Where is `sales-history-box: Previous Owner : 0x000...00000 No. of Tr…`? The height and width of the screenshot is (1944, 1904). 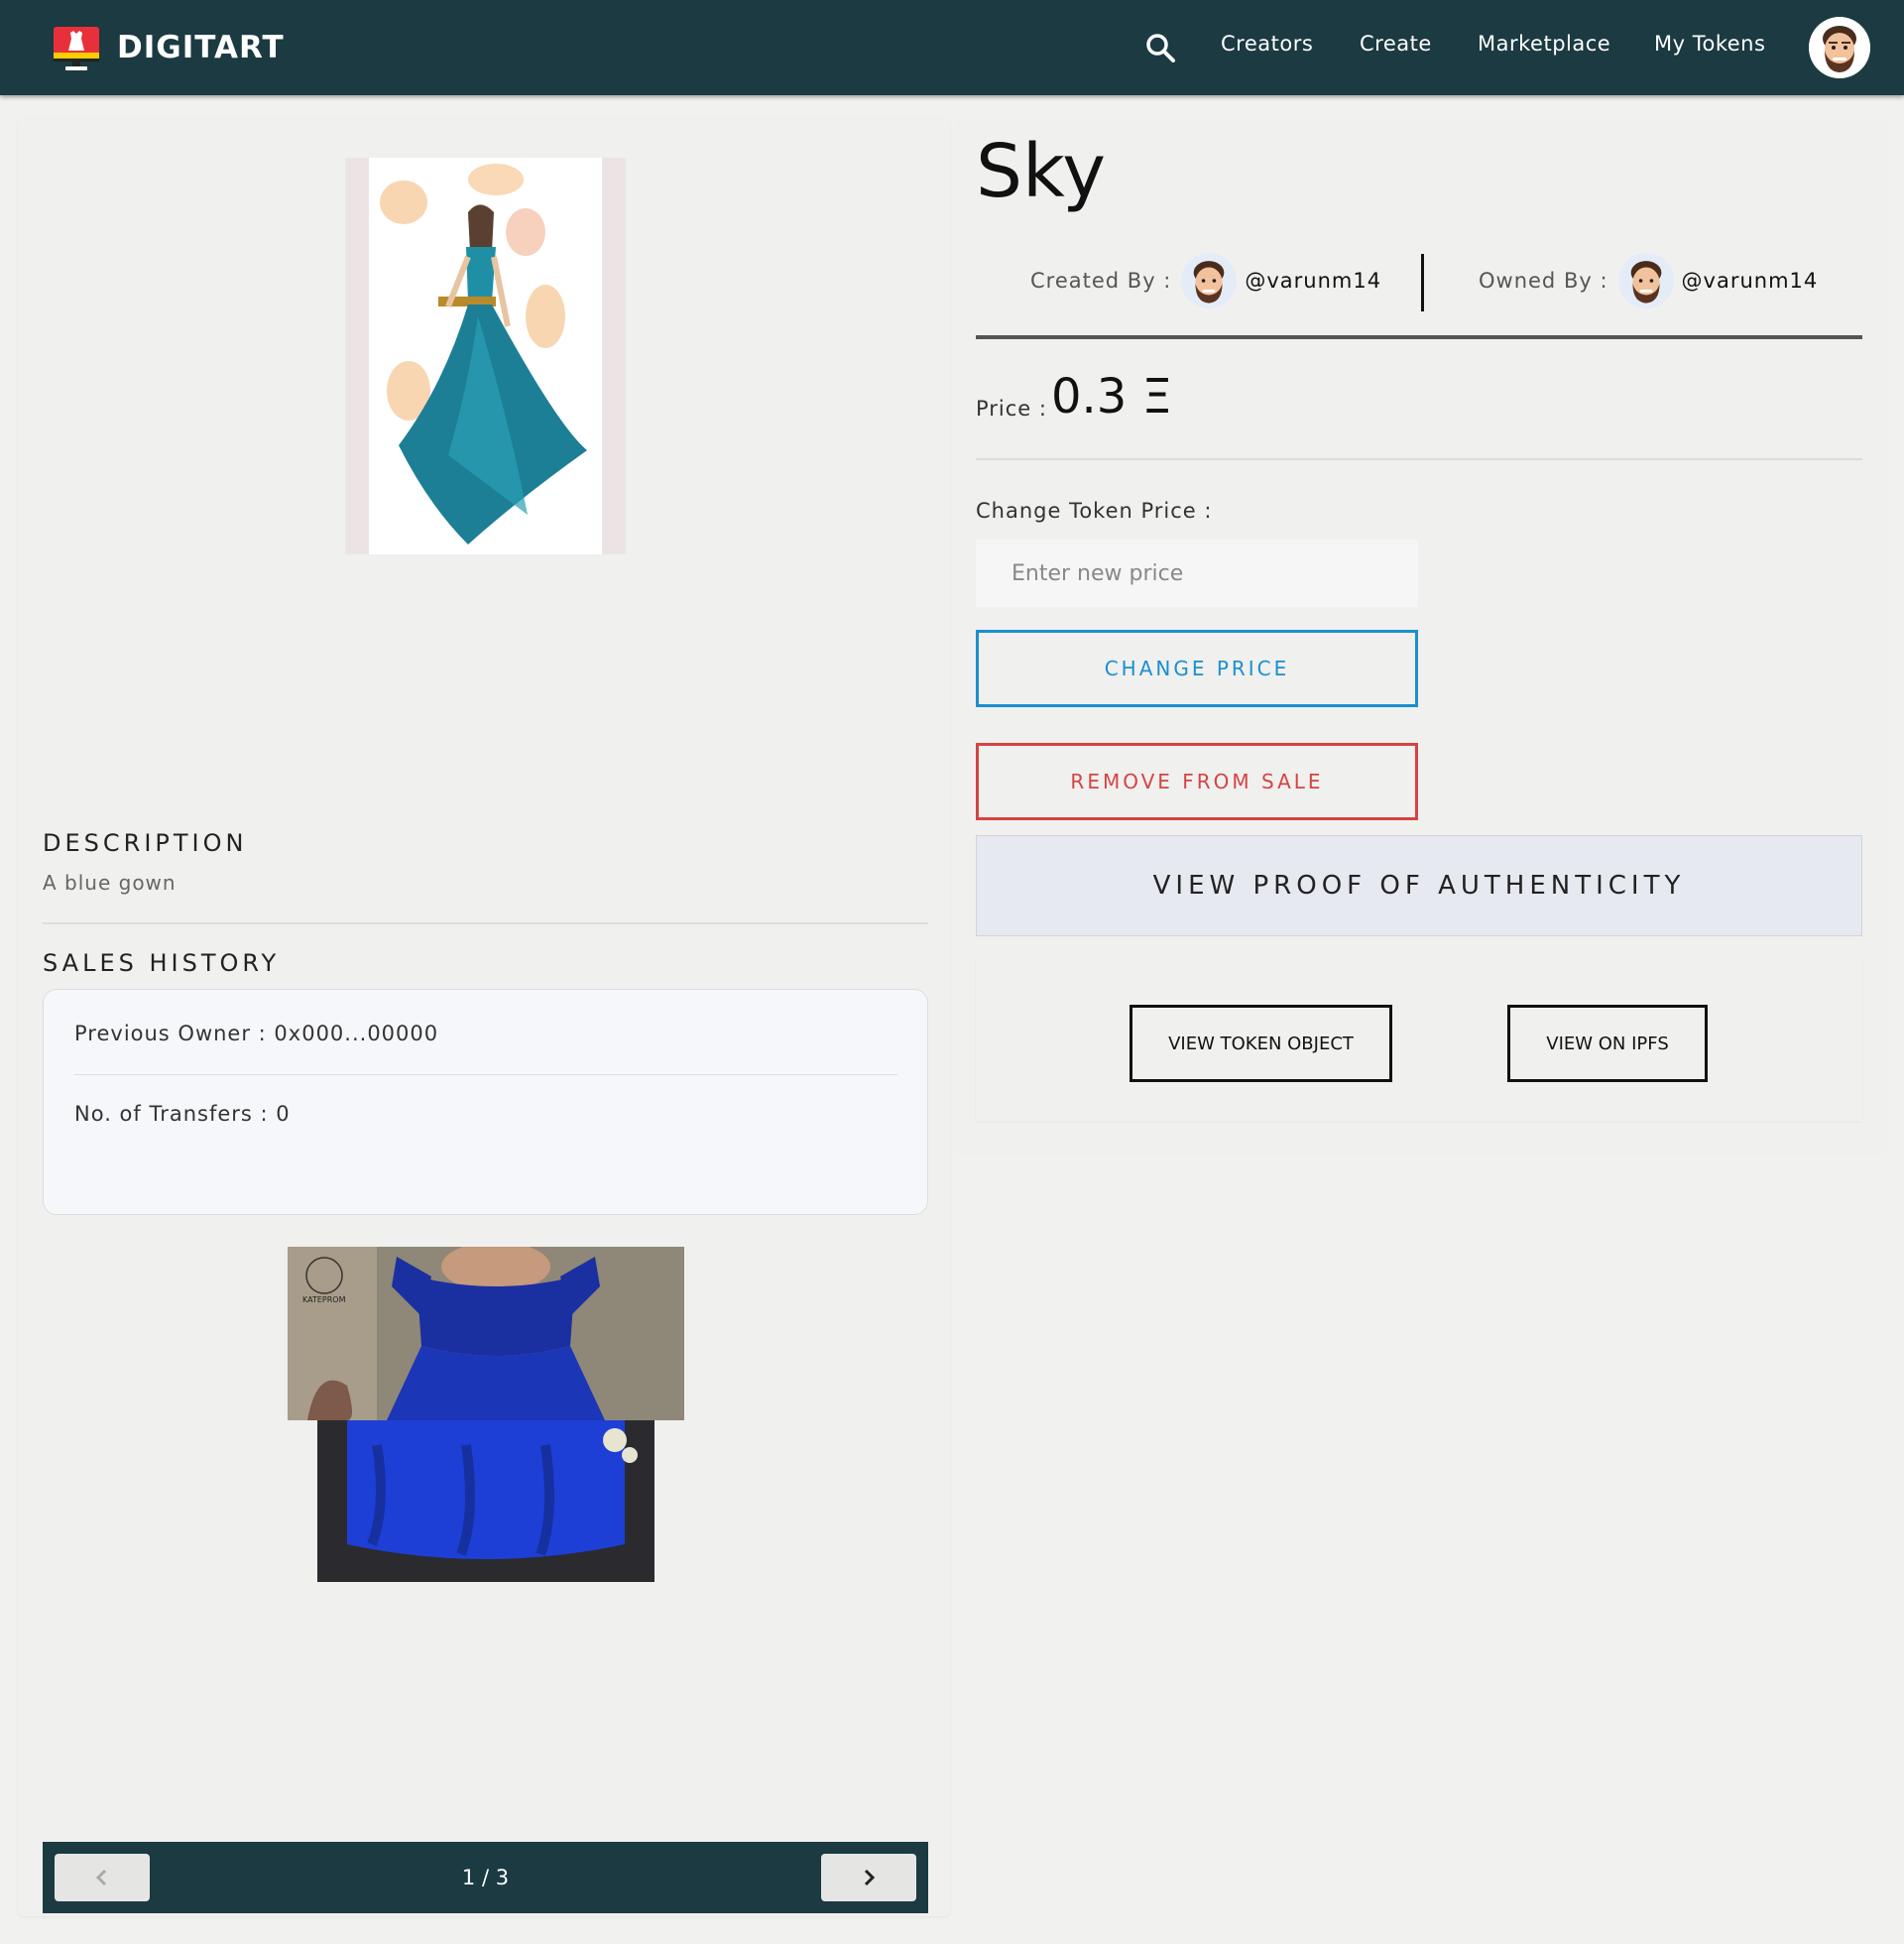
sales-history-box: Previous Owner : 0x000...00000 No. of Tr… is located at coordinates (485, 1102).